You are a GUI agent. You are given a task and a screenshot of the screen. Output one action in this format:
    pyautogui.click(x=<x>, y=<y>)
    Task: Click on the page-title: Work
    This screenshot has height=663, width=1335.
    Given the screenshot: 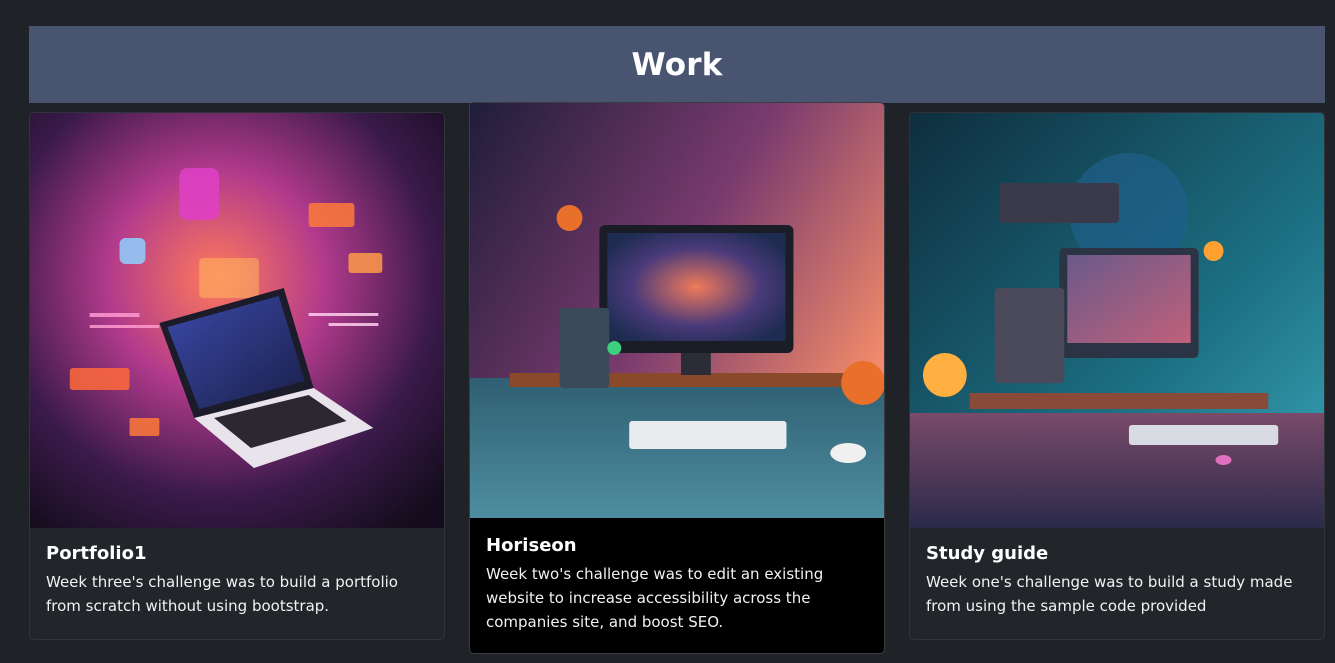 What is the action you would take?
    pyautogui.click(x=677, y=64)
    